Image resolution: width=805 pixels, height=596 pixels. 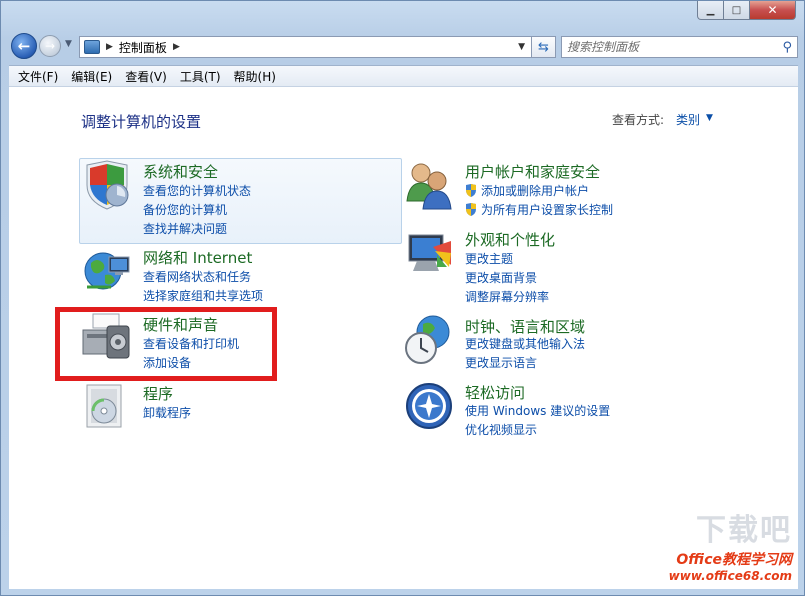 I want to click on watermark: 下载吧 Office教程学习网 www.office68.com, so click(x=730, y=544).